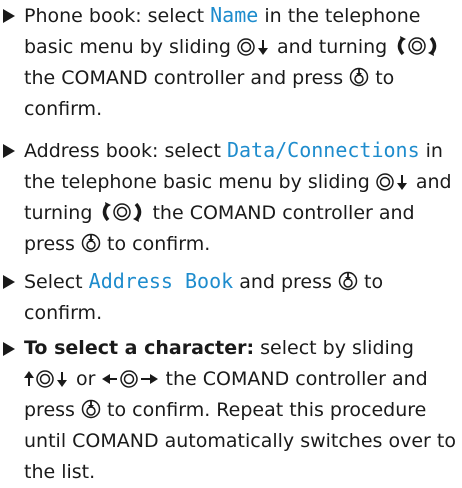 The width and height of the screenshot is (462, 488). What do you see at coordinates (323, 150) in the screenshot?
I see `menu-item-data-connections: Data/Connections` at bounding box center [323, 150].